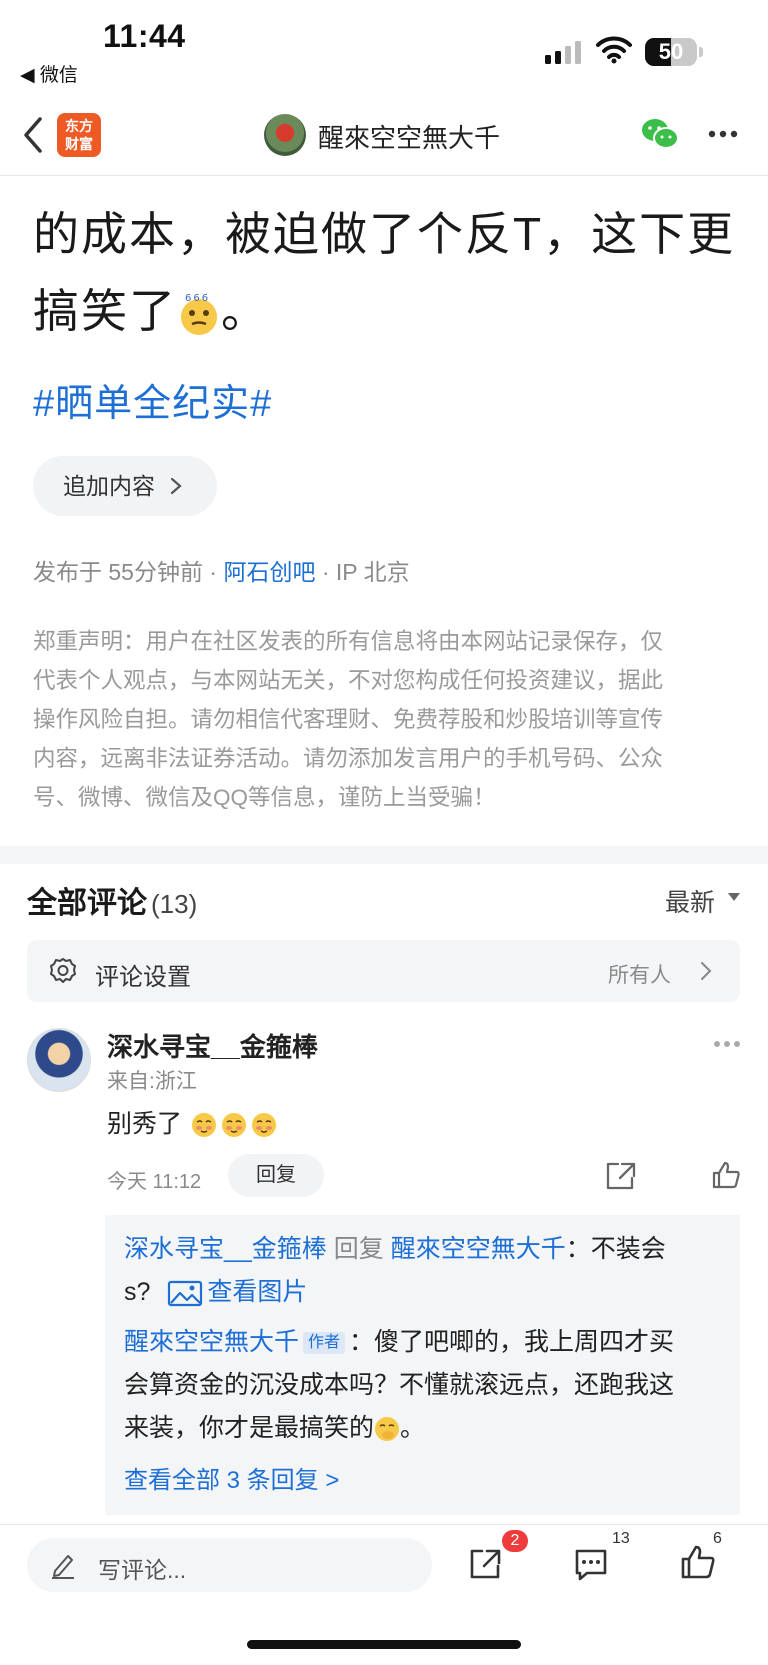 This screenshot has width=768, height=1665. Describe the element at coordinates (154, 1182) in the screenshot. I see `comment-time: 今天 11:12` at that location.